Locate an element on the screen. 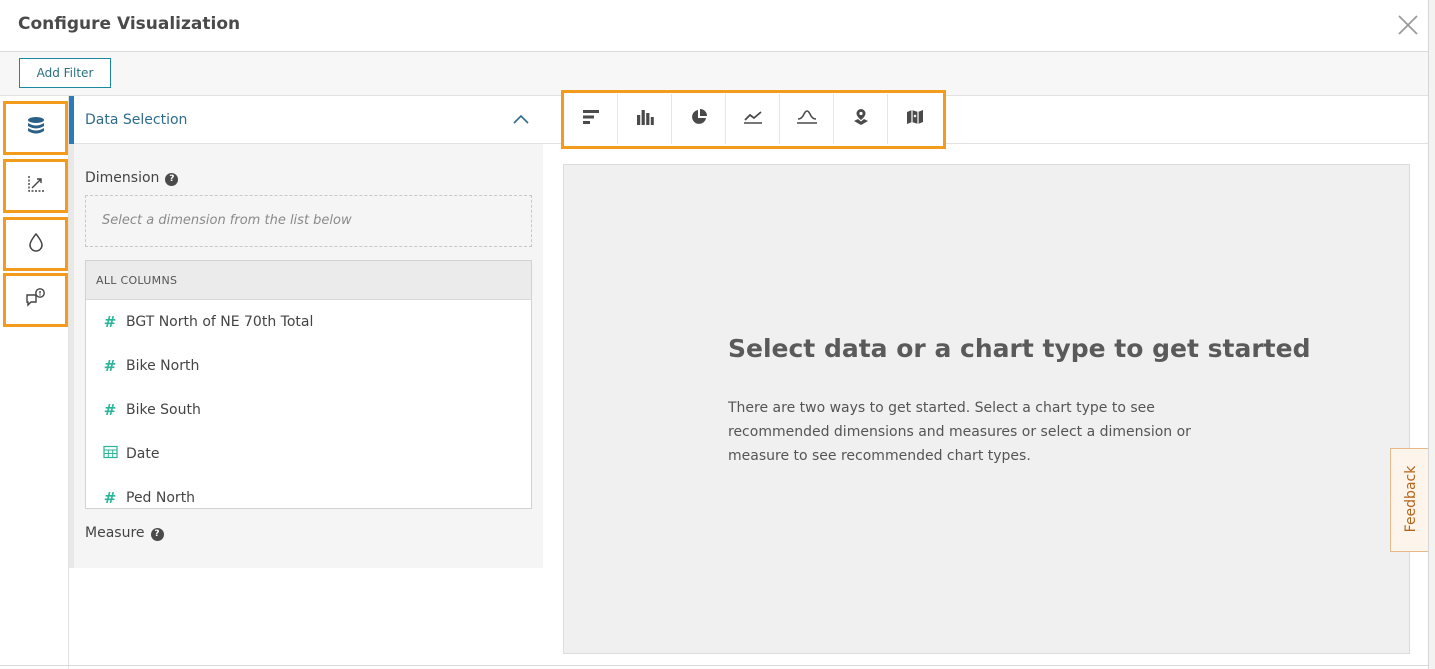 The height and width of the screenshot is (669, 1435). calendar-icon is located at coordinates (110, 454).